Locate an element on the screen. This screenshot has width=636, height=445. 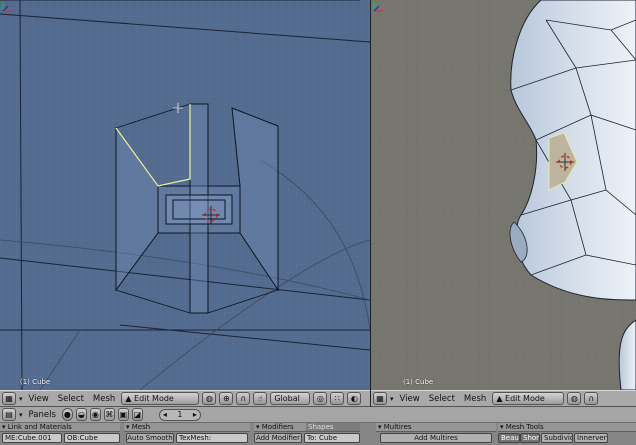
proportional-icon: ◎ is located at coordinates (320, 398).